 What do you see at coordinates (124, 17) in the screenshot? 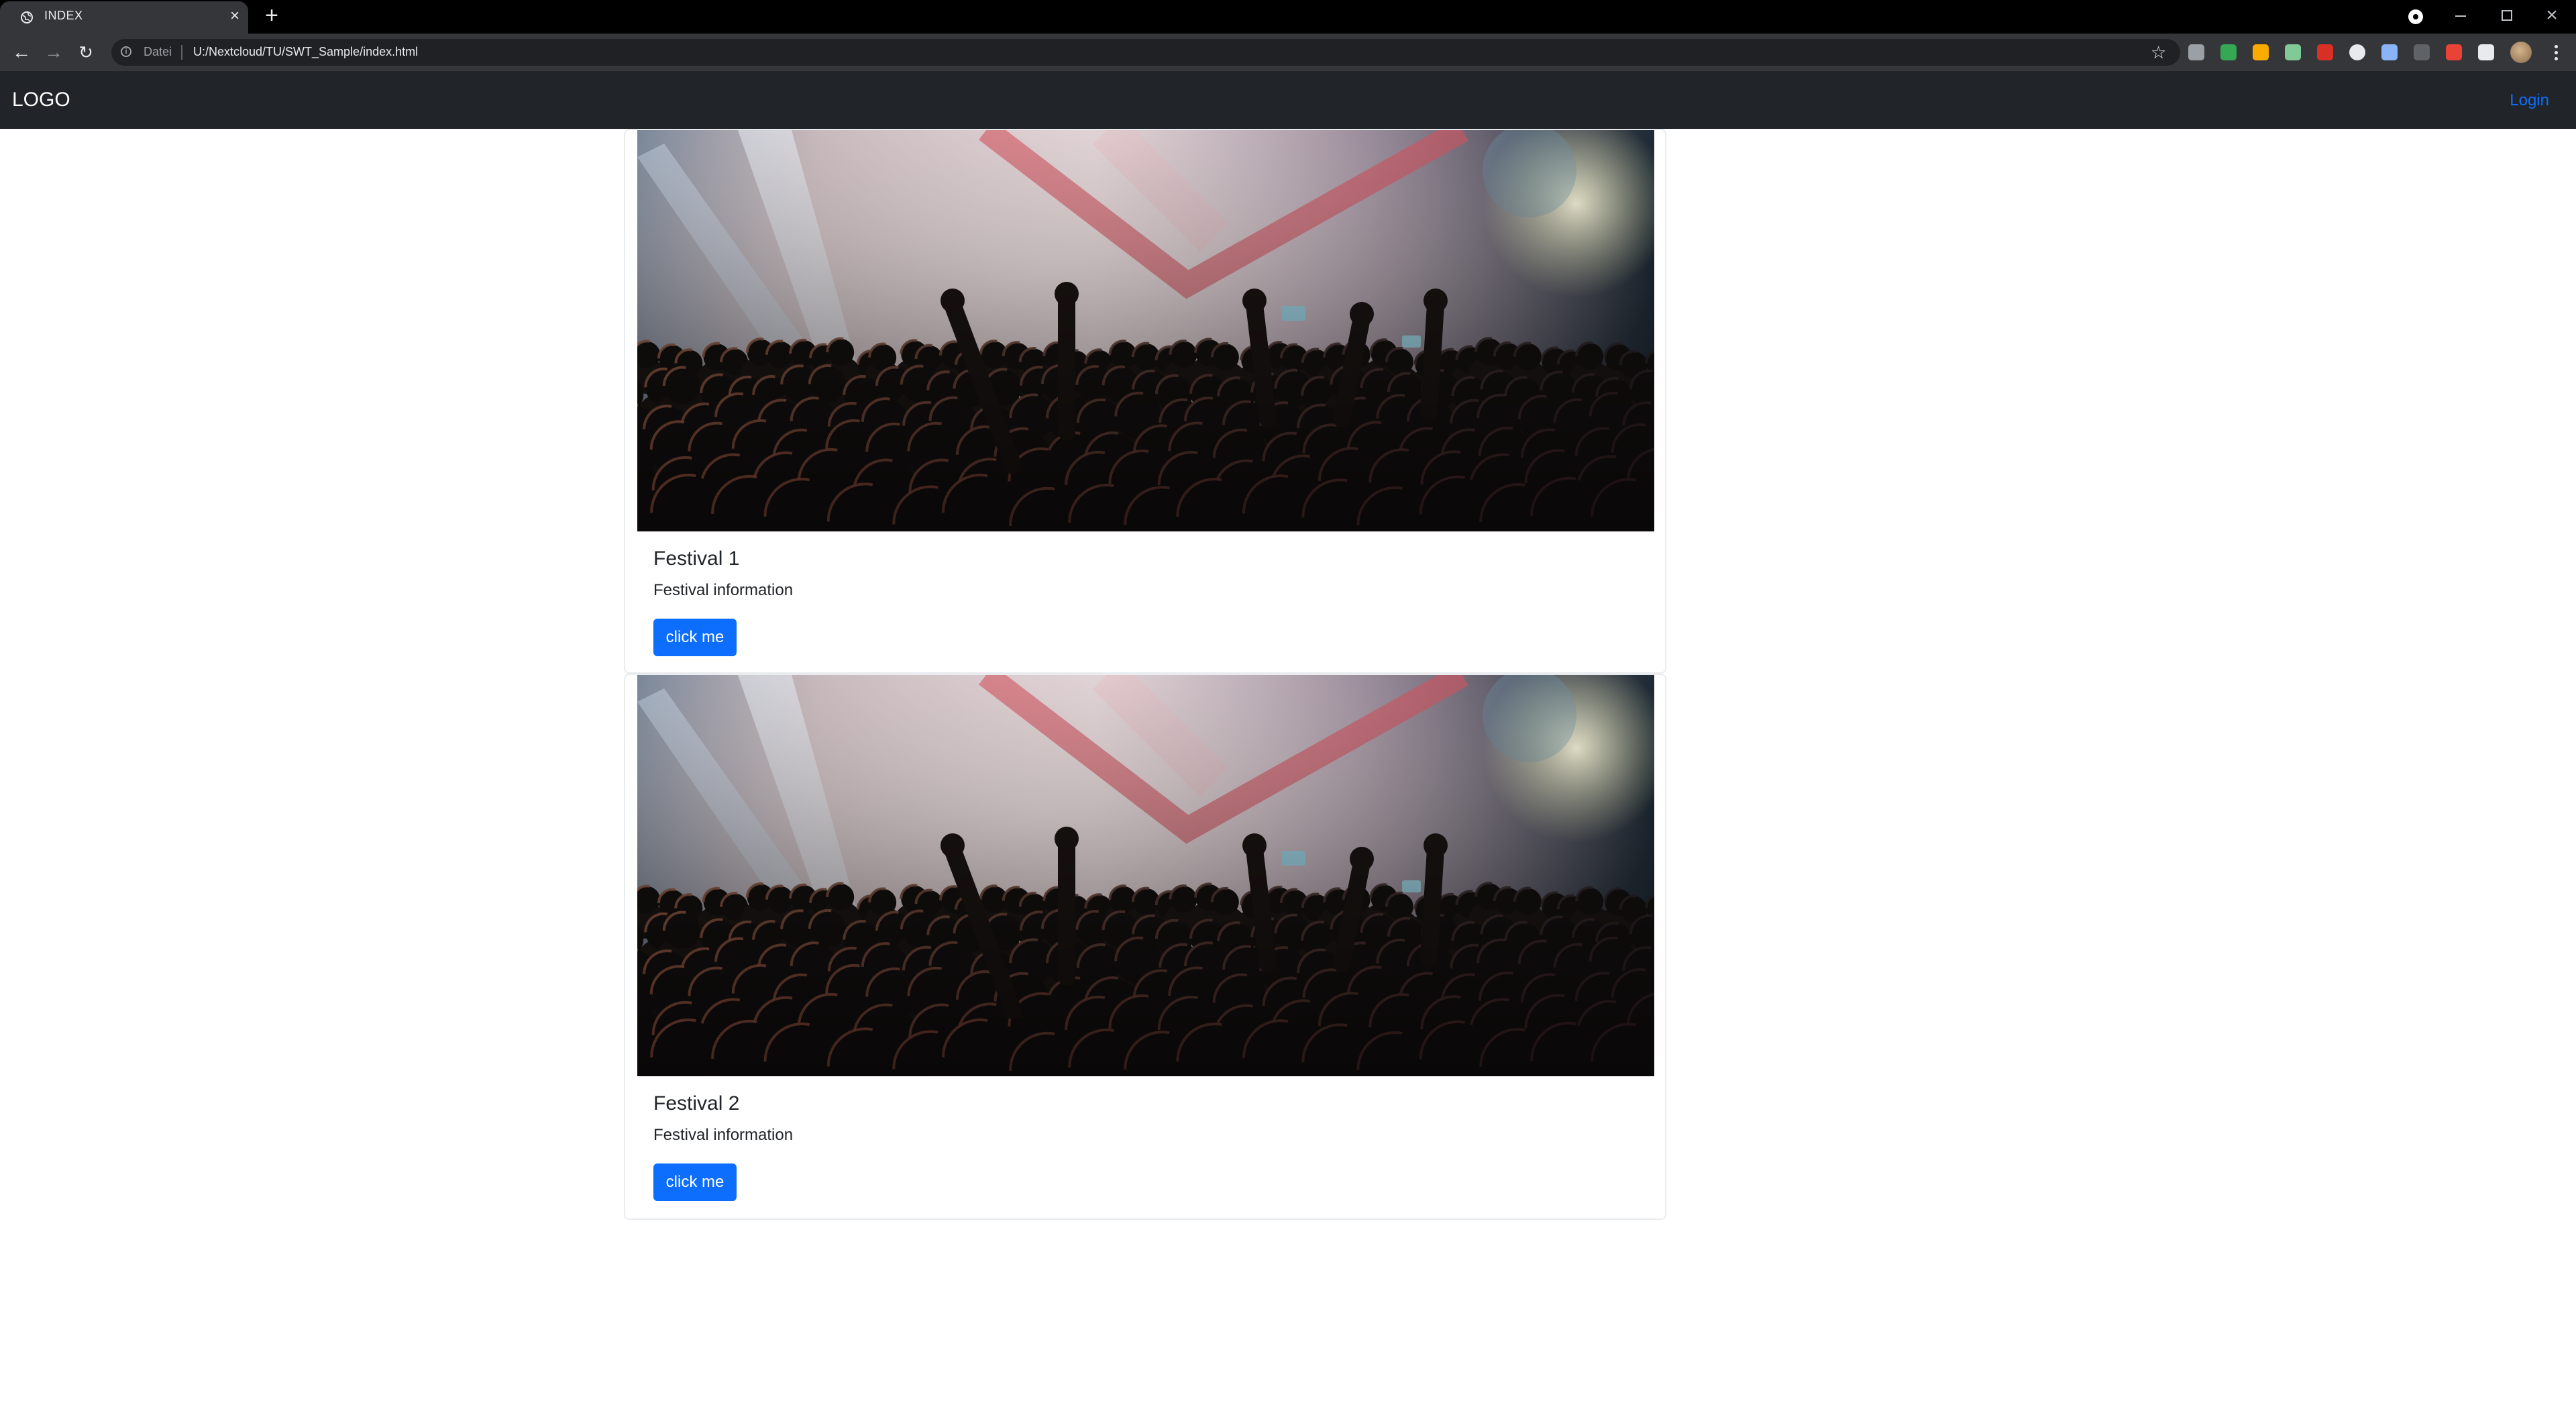
I see `browser-tab: INDEX ×` at bounding box center [124, 17].